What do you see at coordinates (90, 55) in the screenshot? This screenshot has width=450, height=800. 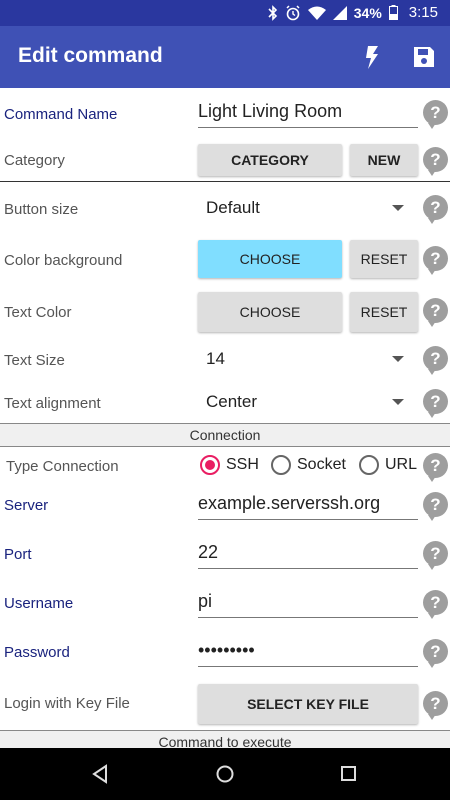 I see `page-title: Edit command` at bounding box center [90, 55].